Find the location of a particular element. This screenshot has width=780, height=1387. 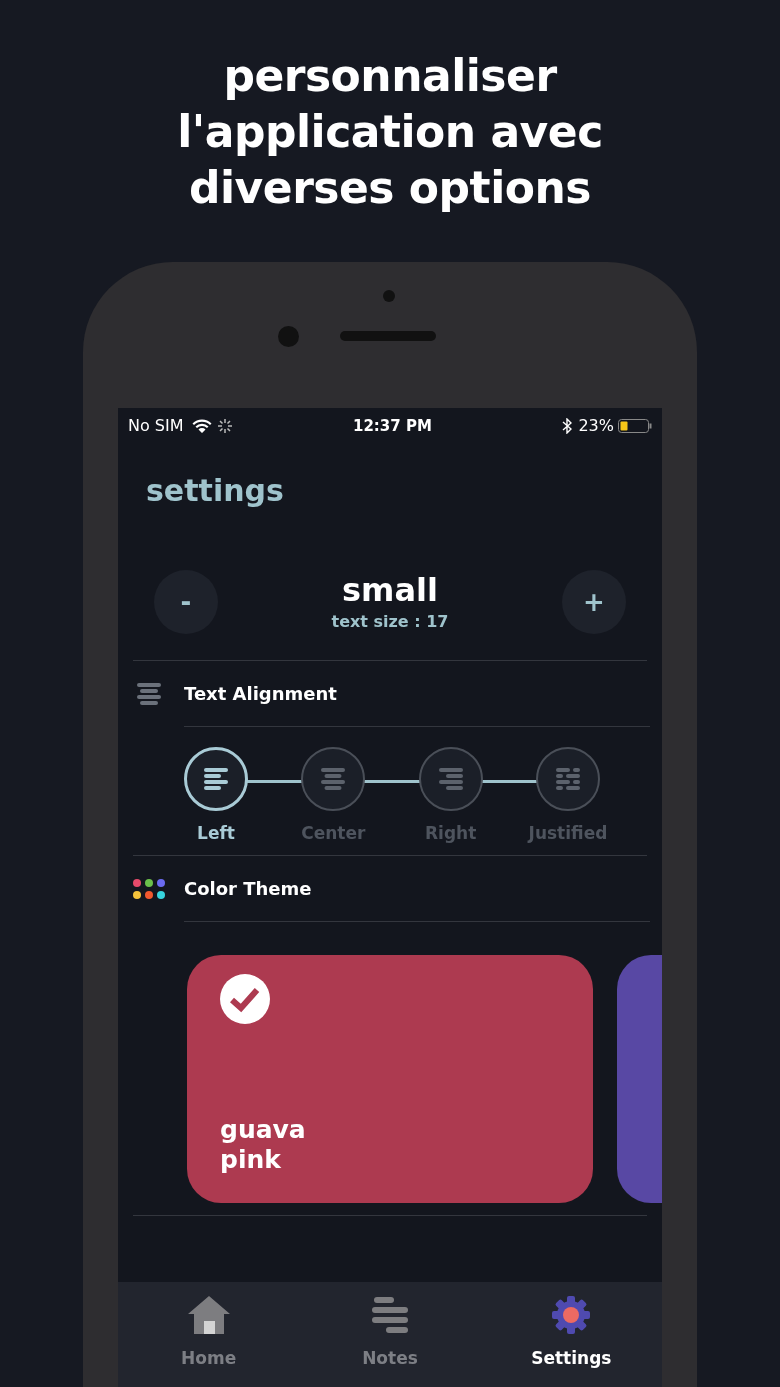

decrease-button: - is located at coordinates (186, 602).